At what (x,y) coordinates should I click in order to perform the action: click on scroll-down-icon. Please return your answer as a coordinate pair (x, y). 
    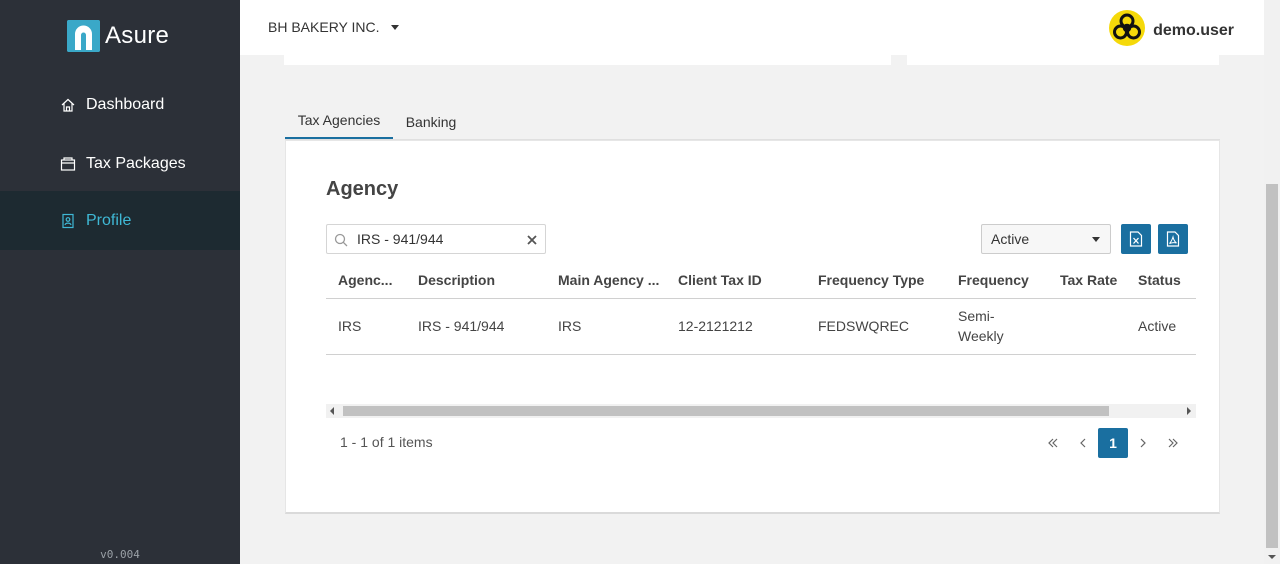
    Looking at the image, I should click on (1272, 557).